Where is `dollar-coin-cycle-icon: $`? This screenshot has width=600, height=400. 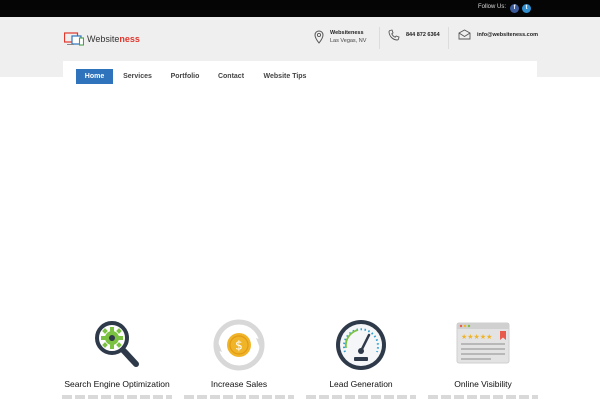
dollar-coin-cycle-icon: $ is located at coordinates (239, 345).